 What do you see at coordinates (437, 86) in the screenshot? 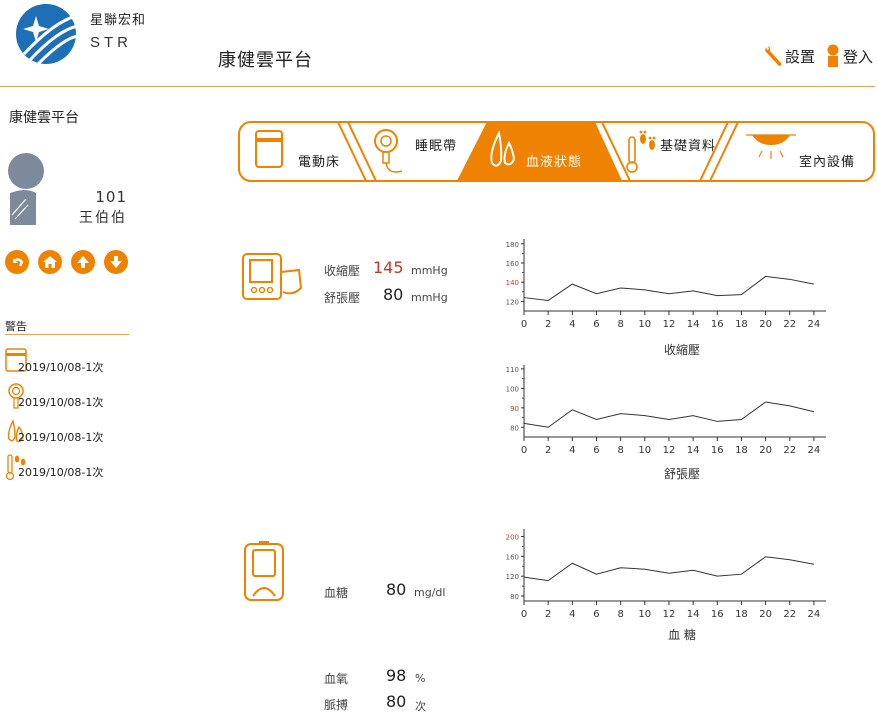
I see `header-divider` at bounding box center [437, 86].